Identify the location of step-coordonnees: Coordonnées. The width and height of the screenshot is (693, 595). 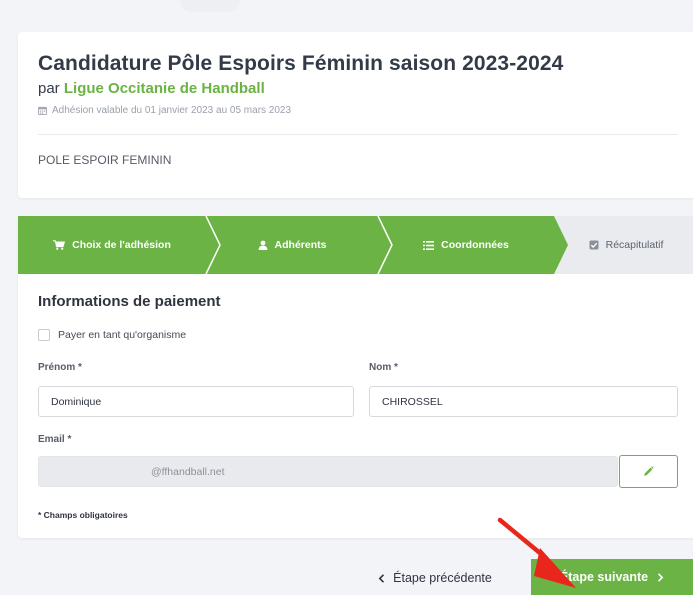
(466, 245).